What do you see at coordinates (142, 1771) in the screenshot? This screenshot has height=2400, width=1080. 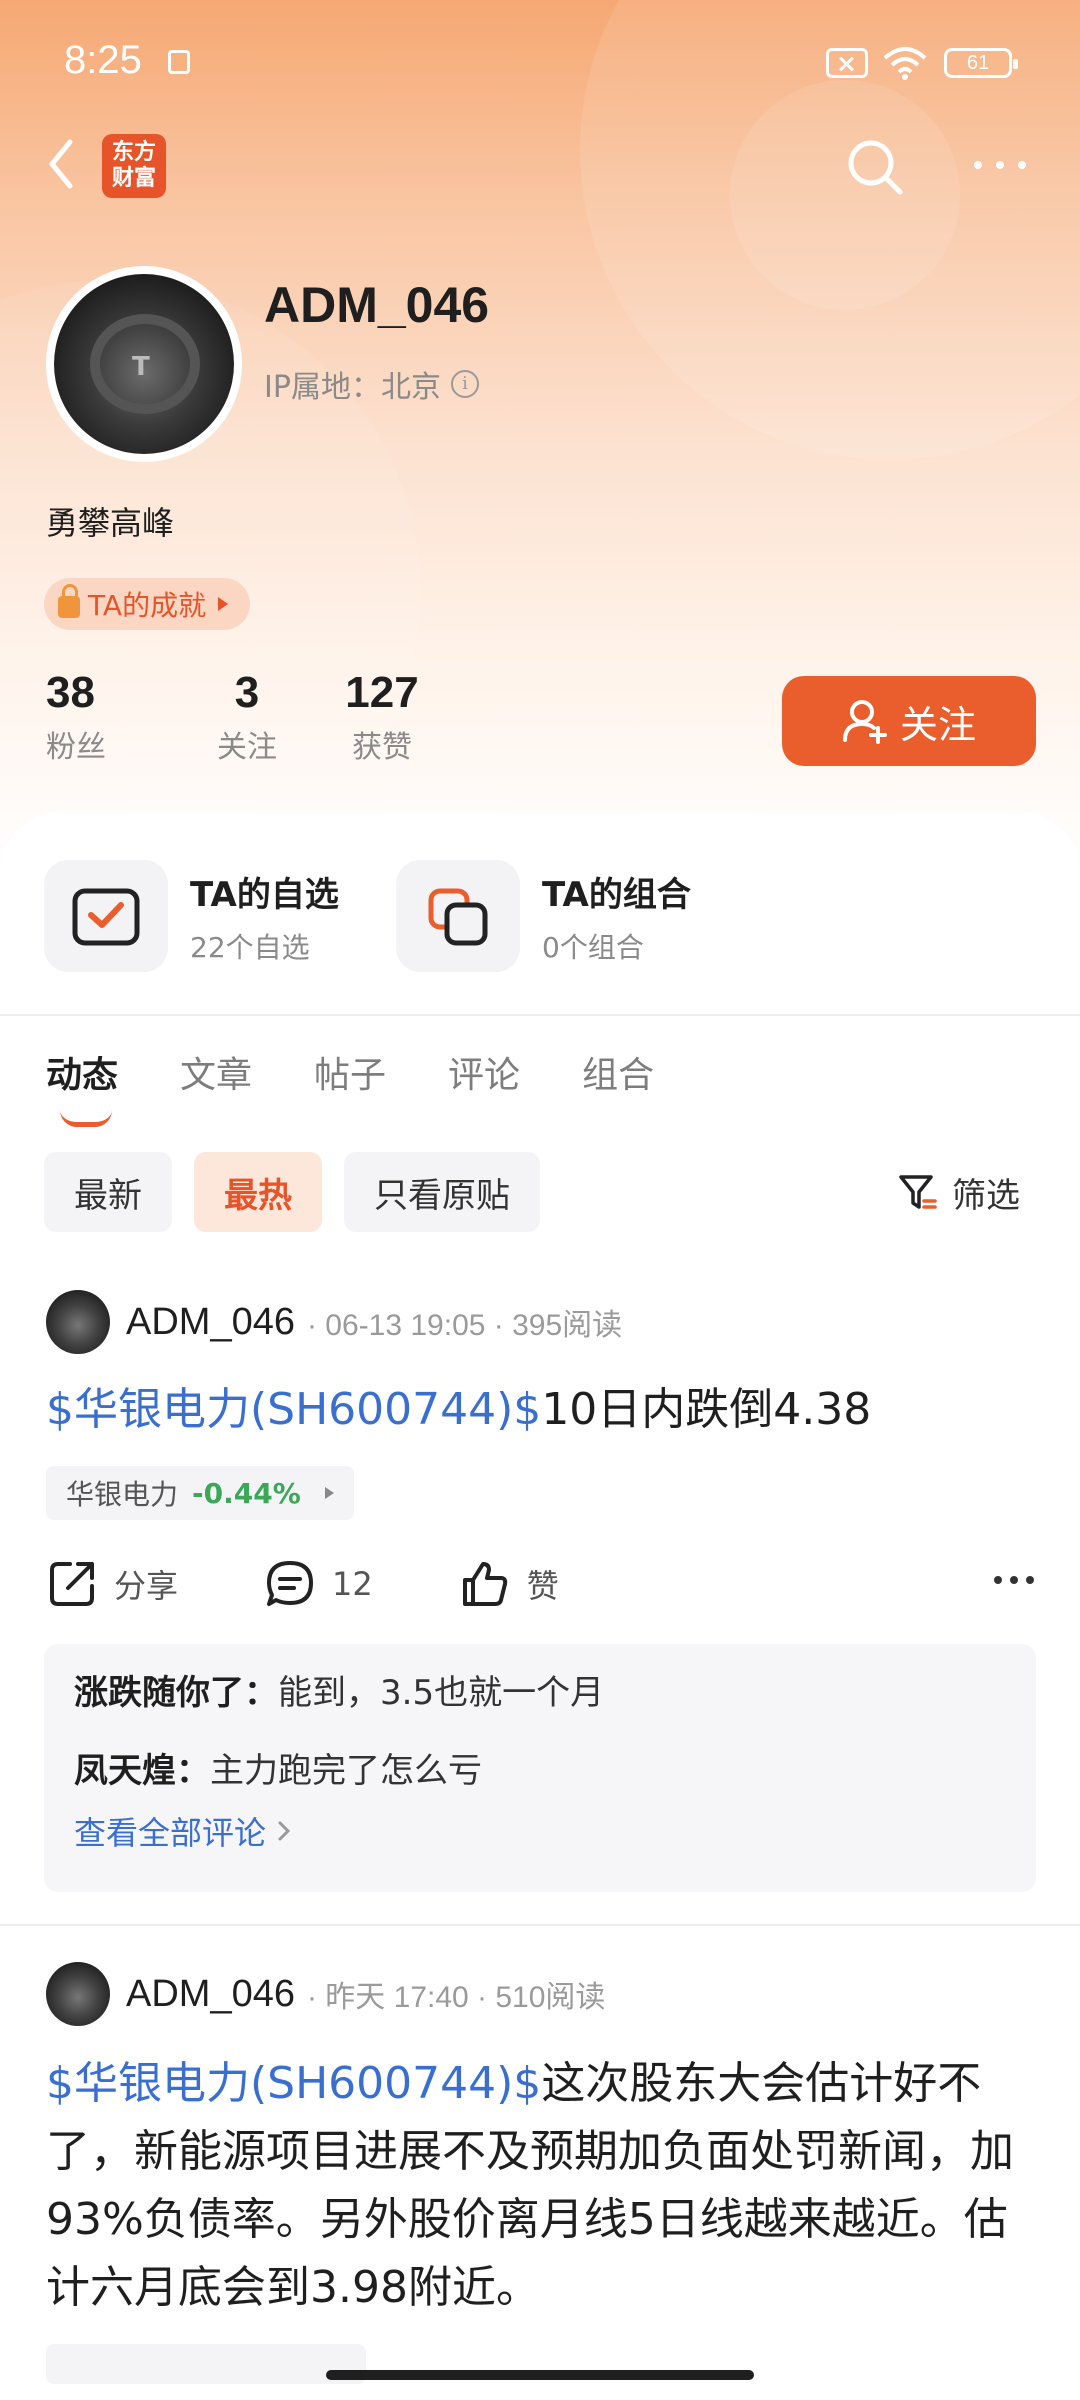 I see `comment-user: 凤天煌：` at bounding box center [142, 1771].